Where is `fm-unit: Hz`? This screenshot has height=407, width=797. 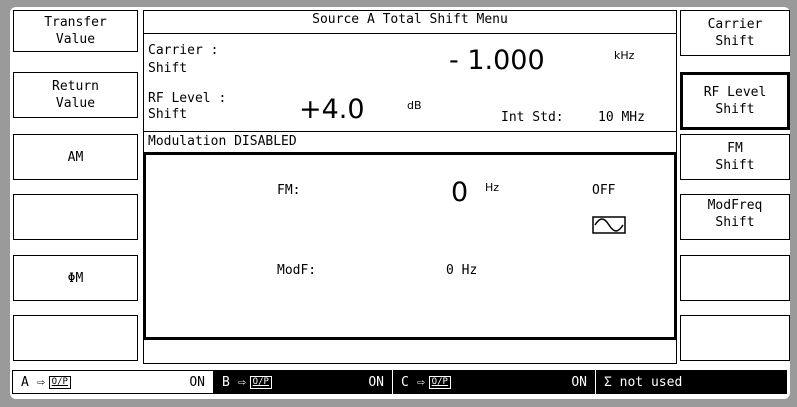 fm-unit: Hz is located at coordinates (492, 187).